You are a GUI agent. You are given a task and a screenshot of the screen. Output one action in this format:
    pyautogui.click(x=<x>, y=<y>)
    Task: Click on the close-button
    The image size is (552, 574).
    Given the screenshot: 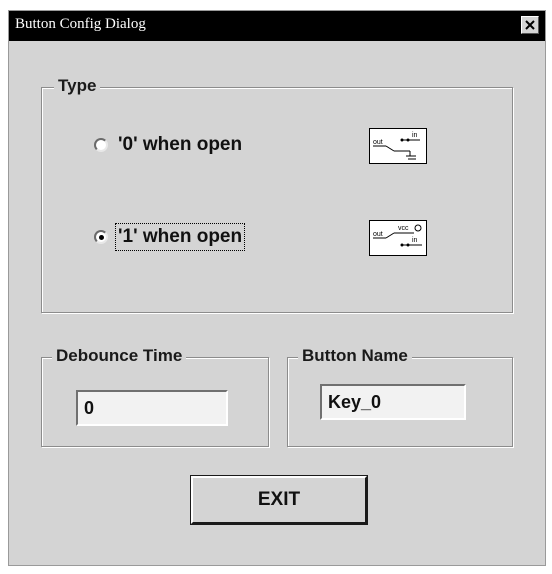 What is the action you would take?
    pyautogui.click(x=530, y=25)
    